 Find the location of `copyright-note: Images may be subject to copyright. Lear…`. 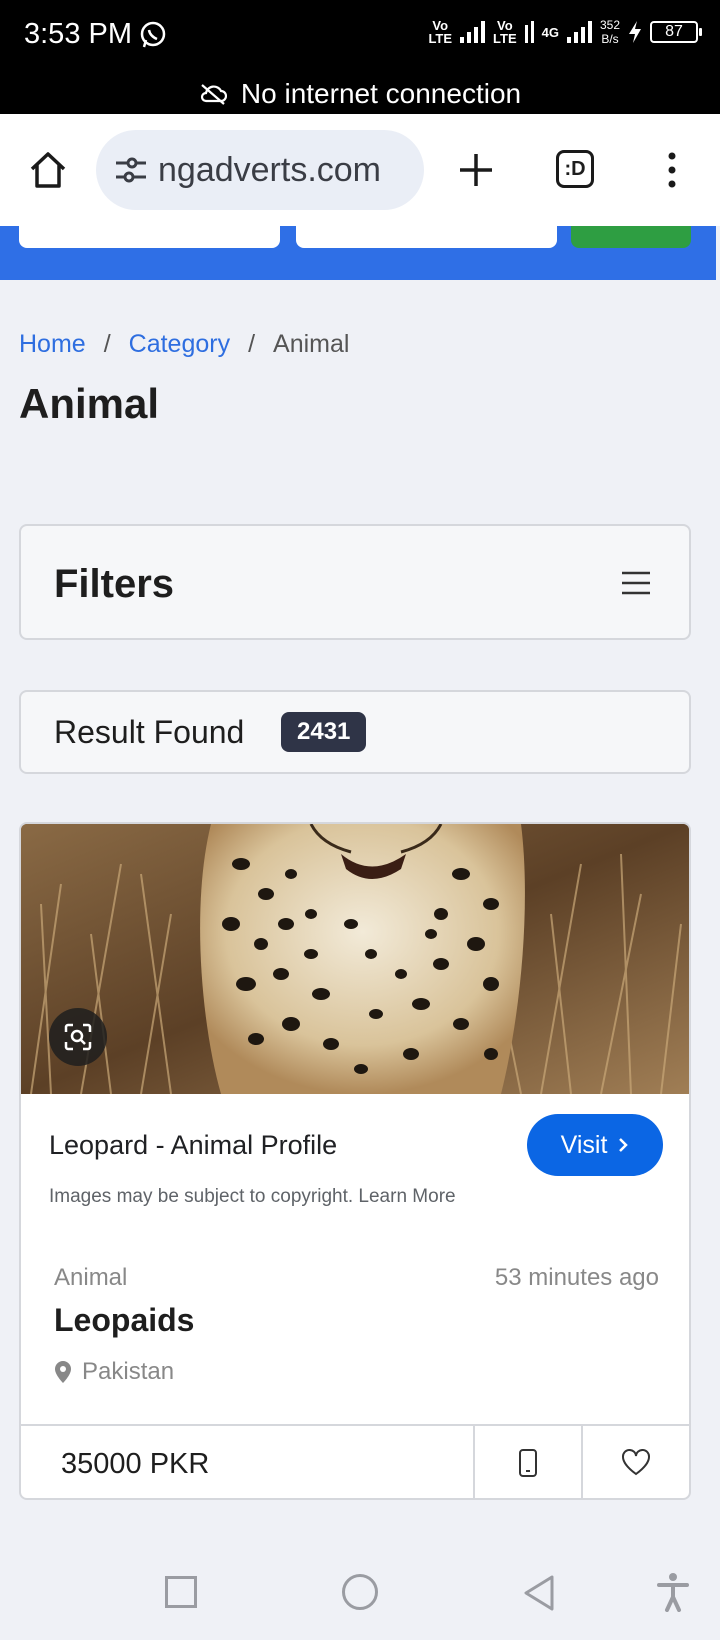

copyright-note: Images may be subject to copyright. Lear… is located at coordinates (252, 1197).